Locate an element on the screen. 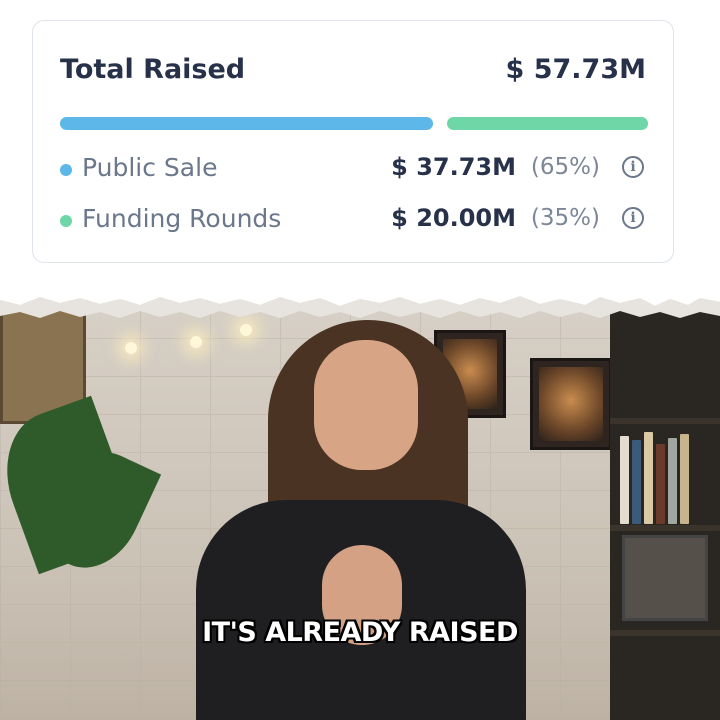 This screenshot has height=720, width=720. public-sale-percent: (65%) is located at coordinates (565, 167).